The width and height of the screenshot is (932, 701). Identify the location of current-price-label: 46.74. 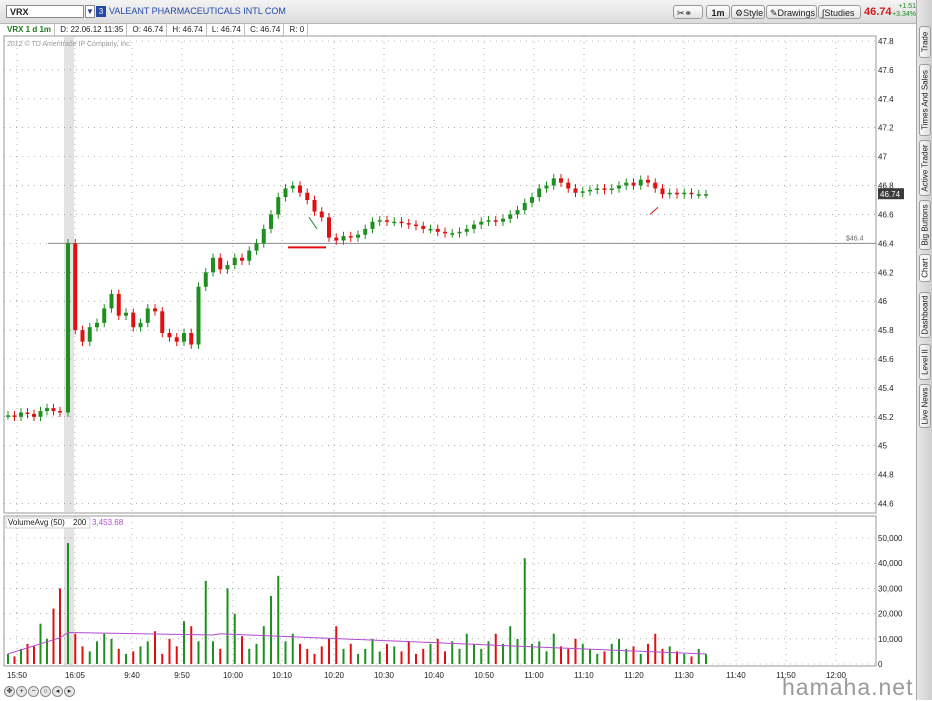
(890, 194).